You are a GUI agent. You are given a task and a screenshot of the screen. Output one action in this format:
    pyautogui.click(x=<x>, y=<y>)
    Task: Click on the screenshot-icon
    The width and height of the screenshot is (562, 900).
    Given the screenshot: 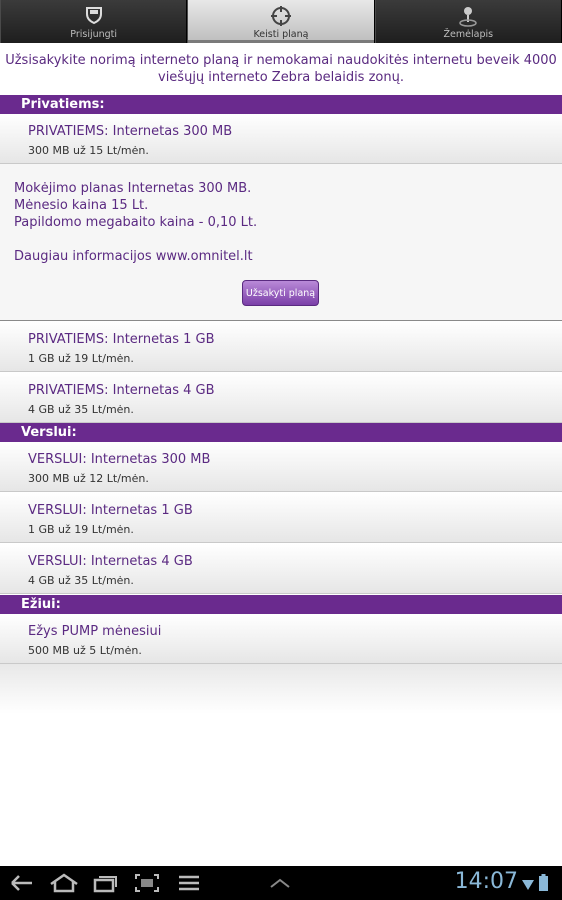 What is the action you would take?
    pyautogui.click(x=147, y=885)
    